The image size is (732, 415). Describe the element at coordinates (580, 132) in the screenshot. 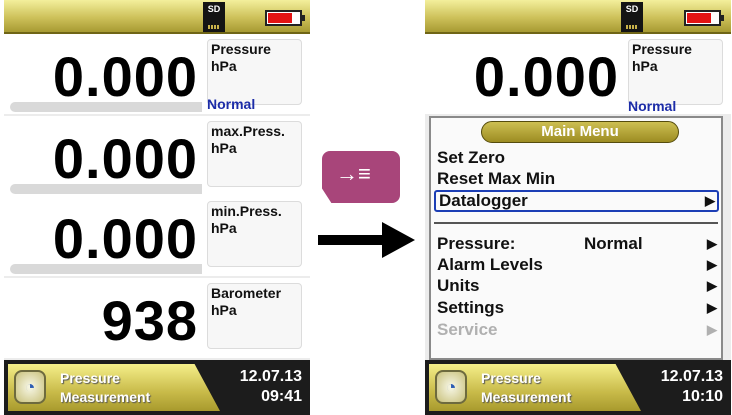

I see `menu-title: Main Menu` at that location.